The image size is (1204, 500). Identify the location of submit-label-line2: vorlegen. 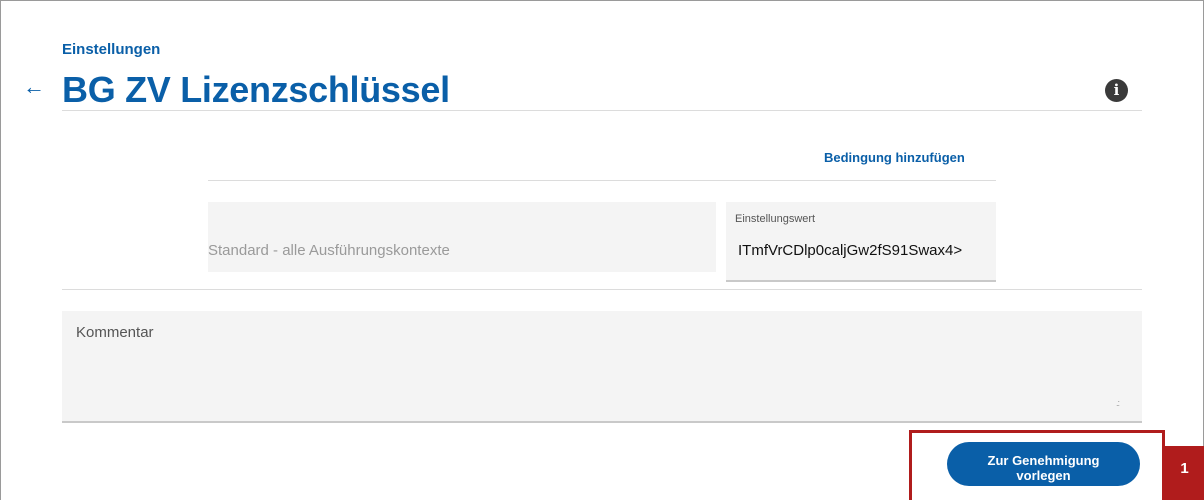
(1043, 475).